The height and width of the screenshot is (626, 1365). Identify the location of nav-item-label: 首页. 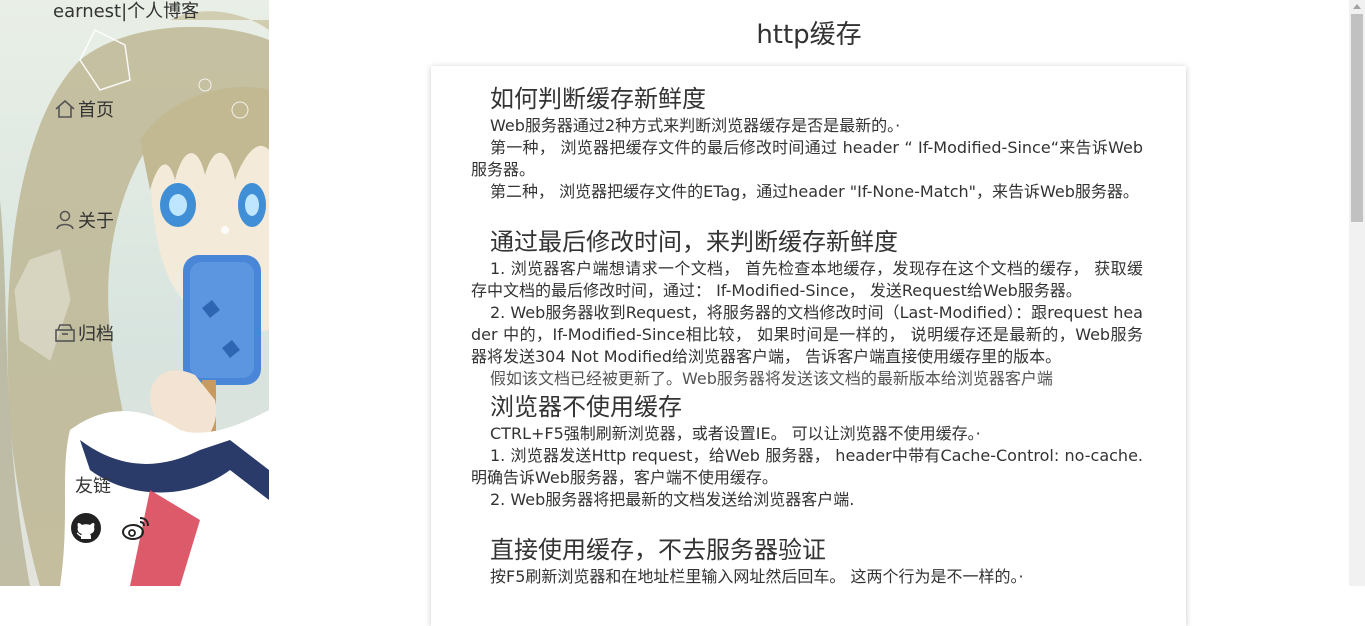
(96, 110).